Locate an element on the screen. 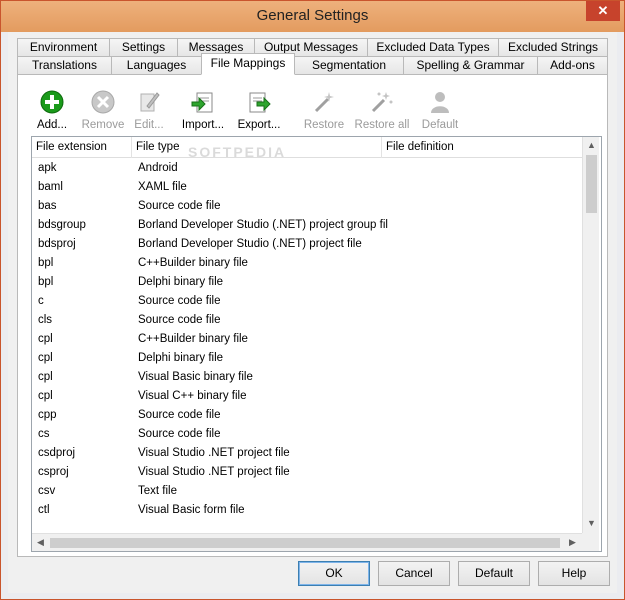 The image size is (625, 600). close-button: ✕ is located at coordinates (603, 11).